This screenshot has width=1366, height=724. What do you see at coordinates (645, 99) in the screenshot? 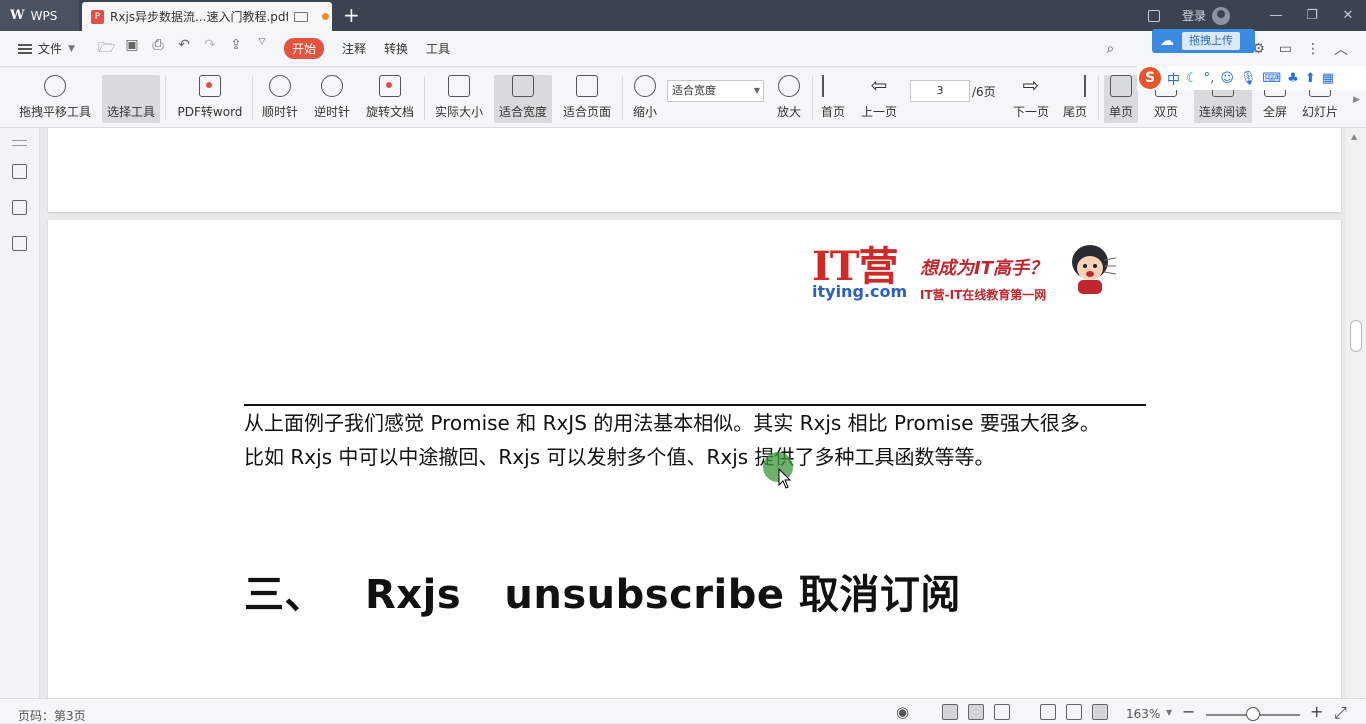
I see `zoom-out-button: 缩小` at bounding box center [645, 99].